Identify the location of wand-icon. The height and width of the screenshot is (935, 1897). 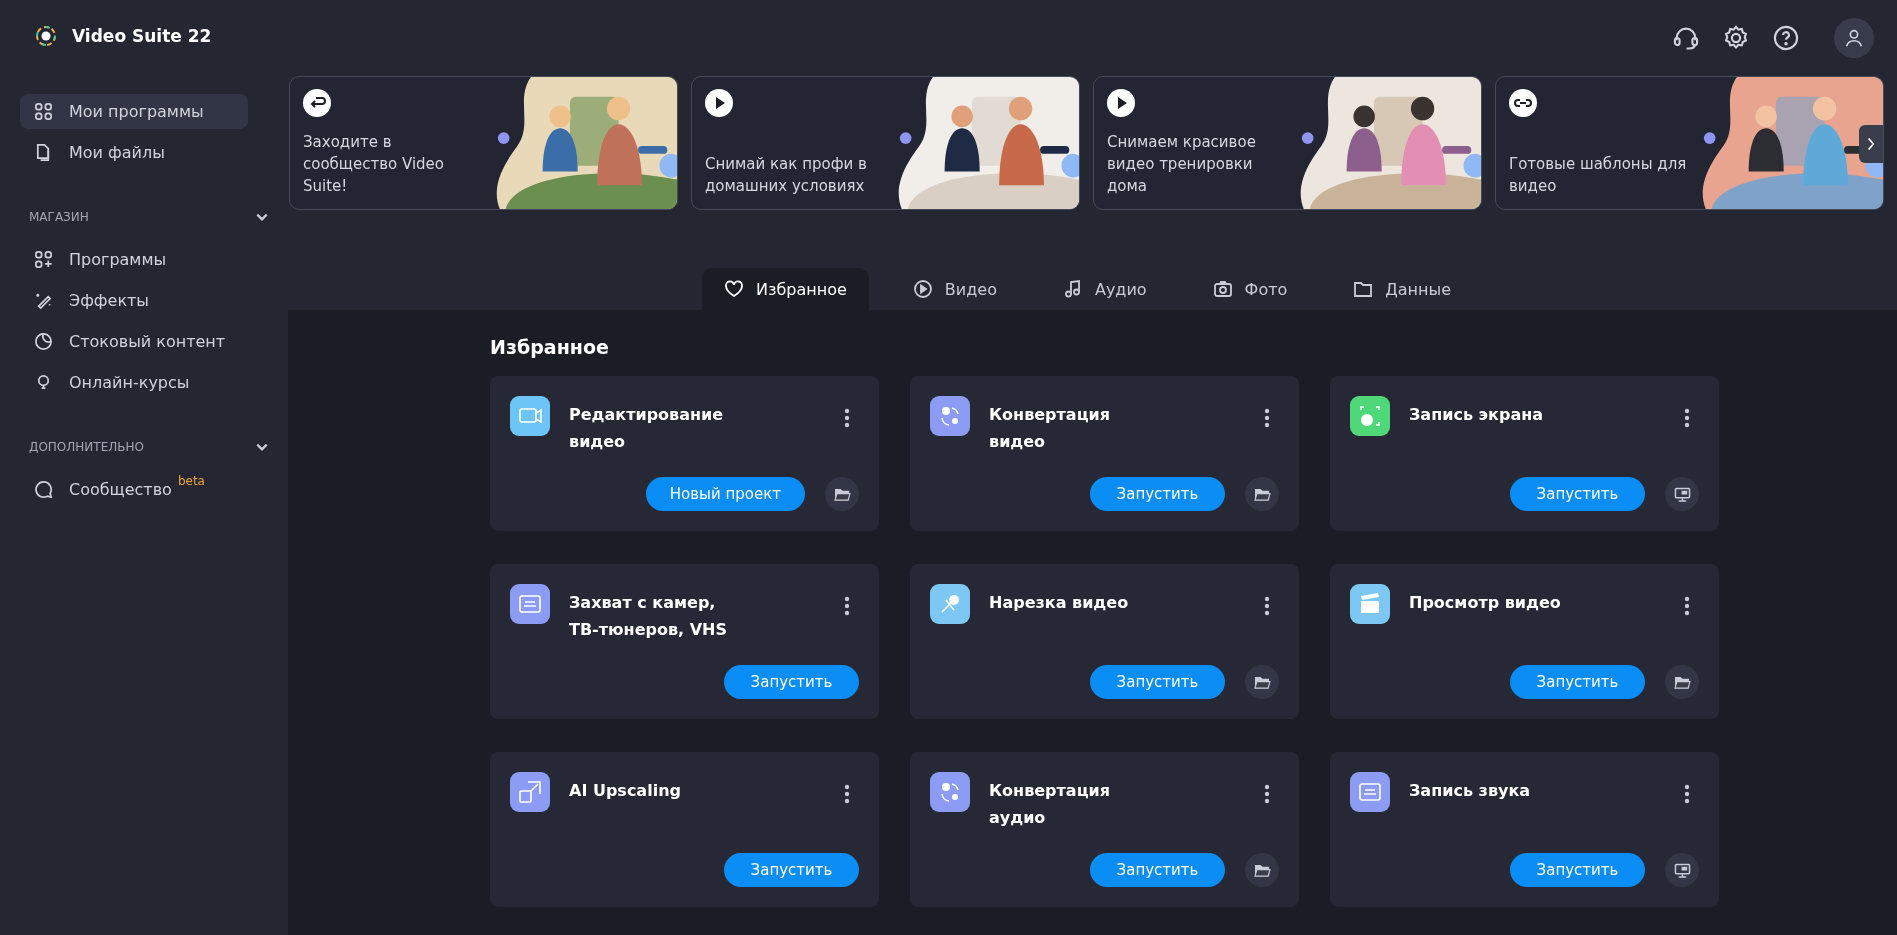
(43, 300).